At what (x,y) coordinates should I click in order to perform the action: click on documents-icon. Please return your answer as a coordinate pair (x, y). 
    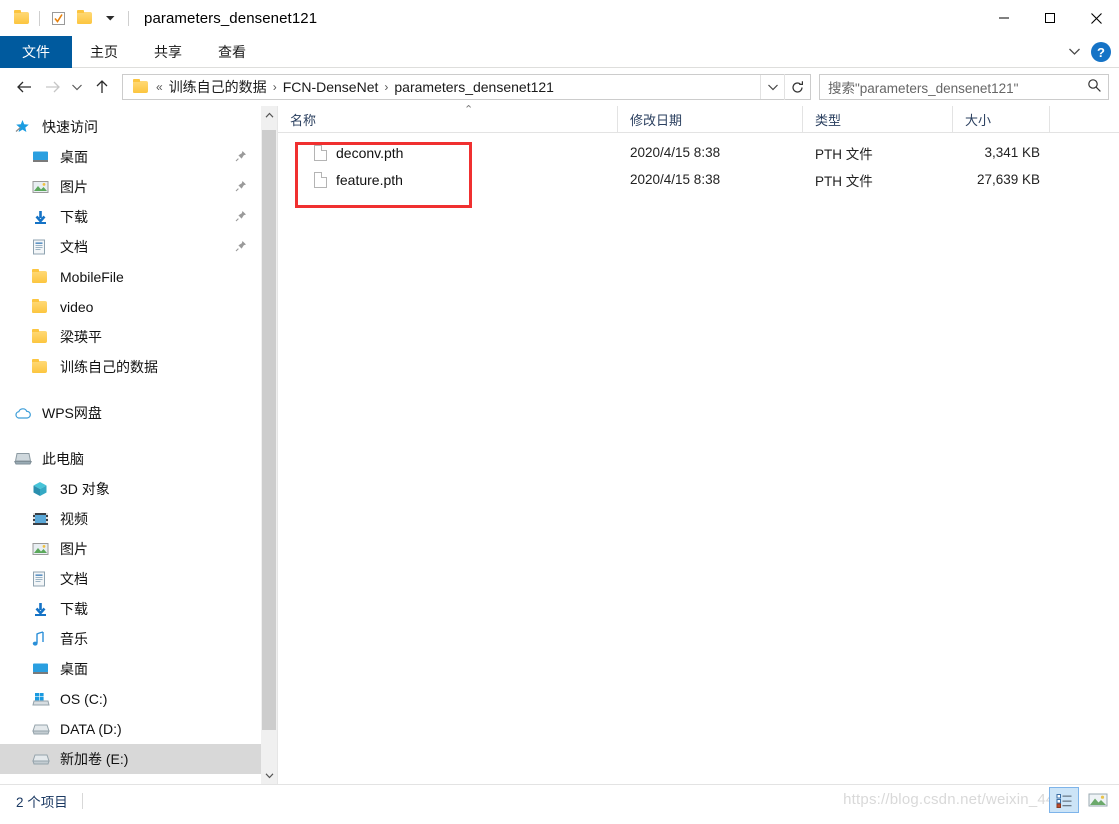
    Looking at the image, I should click on (42, 579).